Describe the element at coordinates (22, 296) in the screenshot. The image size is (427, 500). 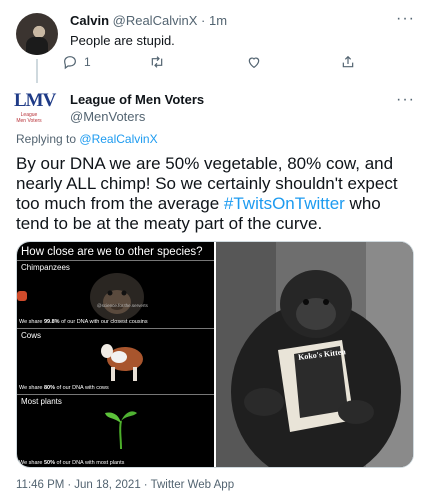
I see `brand-badge` at that location.